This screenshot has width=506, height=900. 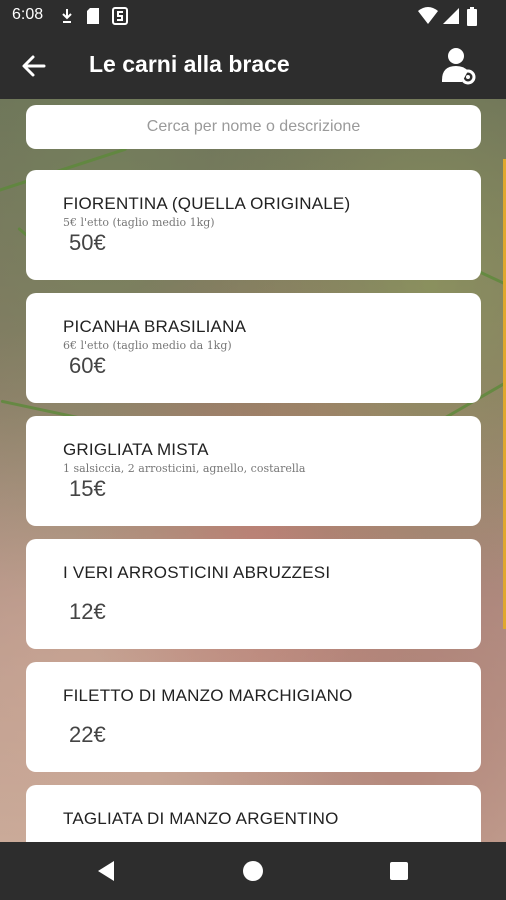 I want to click on battery-icon, so click(x=472, y=16).